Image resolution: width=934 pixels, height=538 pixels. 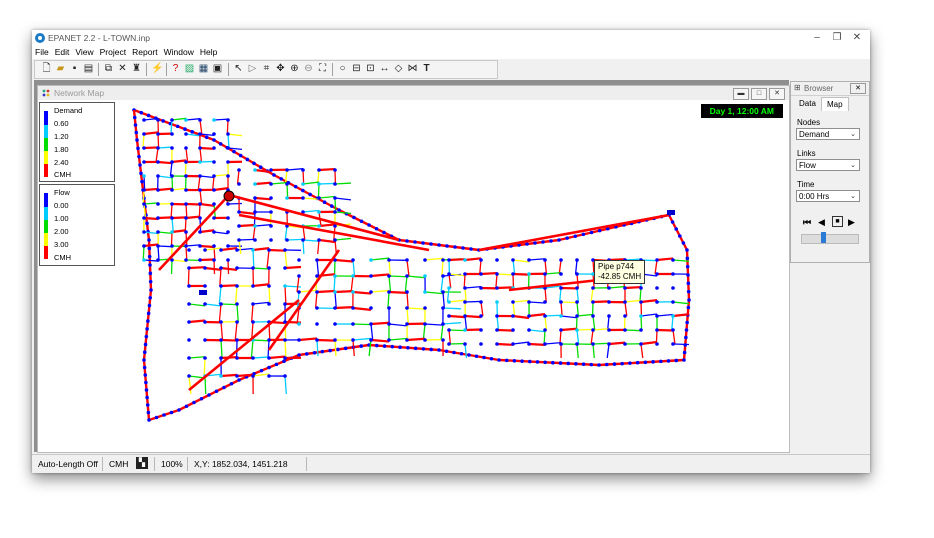 What do you see at coordinates (294, 69) in the screenshot?
I see `zoom-in-icon: ⊕` at bounding box center [294, 69].